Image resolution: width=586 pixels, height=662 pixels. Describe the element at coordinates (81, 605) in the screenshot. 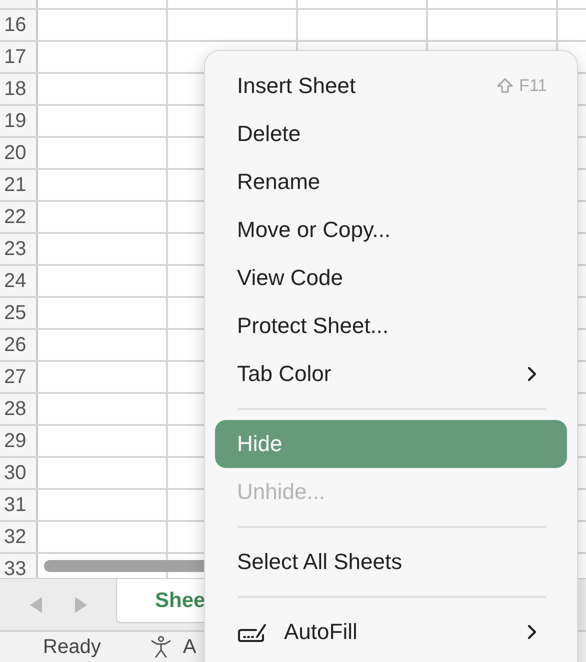

I see `next-sheet-icon` at that location.